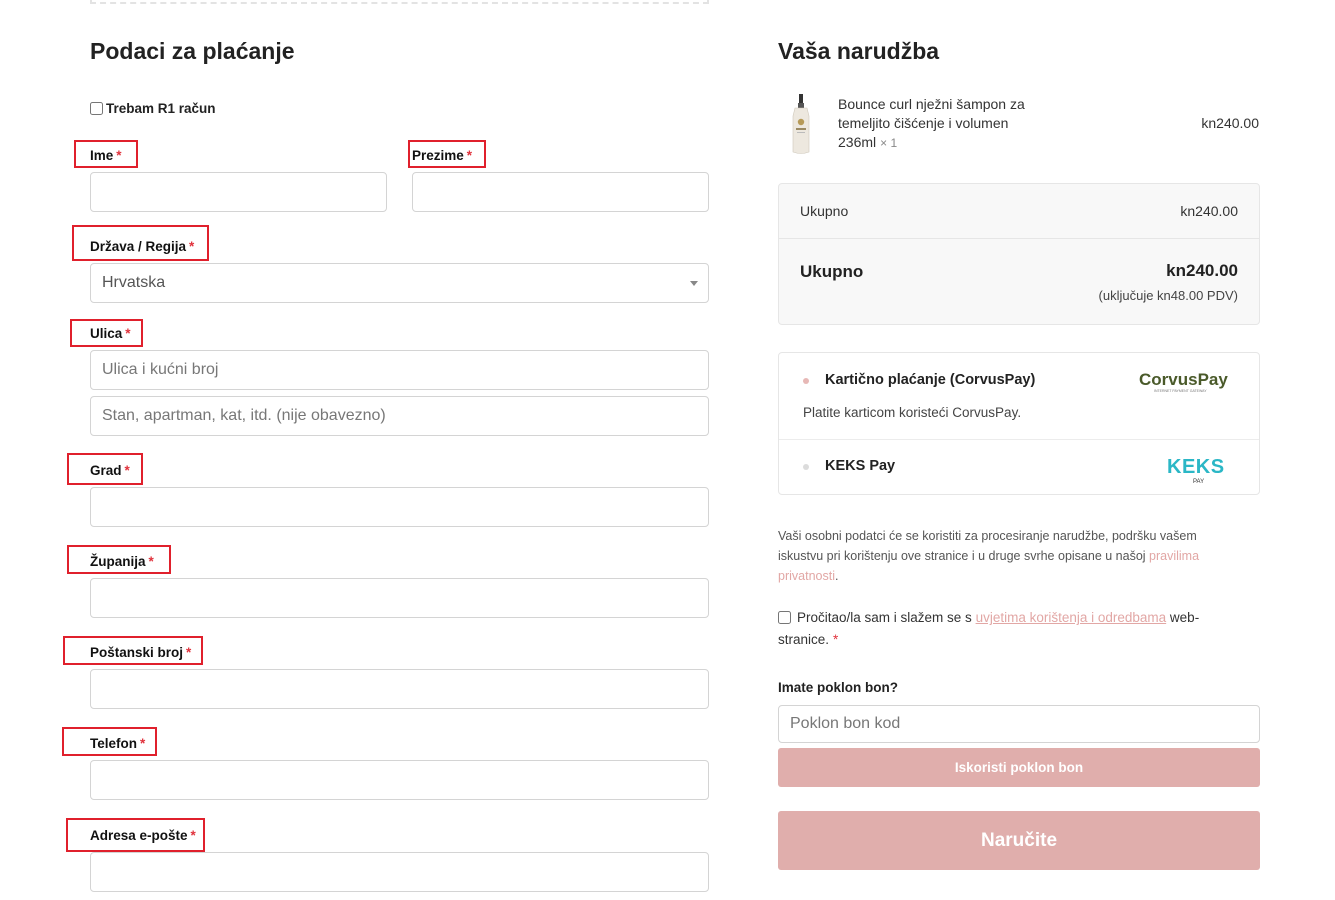  I want to click on street-address-input: Ulica i kućni broj, so click(399, 370).